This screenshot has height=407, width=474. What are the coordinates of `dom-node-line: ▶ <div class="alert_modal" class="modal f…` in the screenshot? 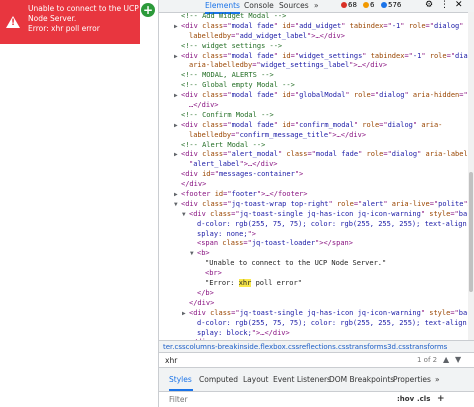 It's located at (314, 155).